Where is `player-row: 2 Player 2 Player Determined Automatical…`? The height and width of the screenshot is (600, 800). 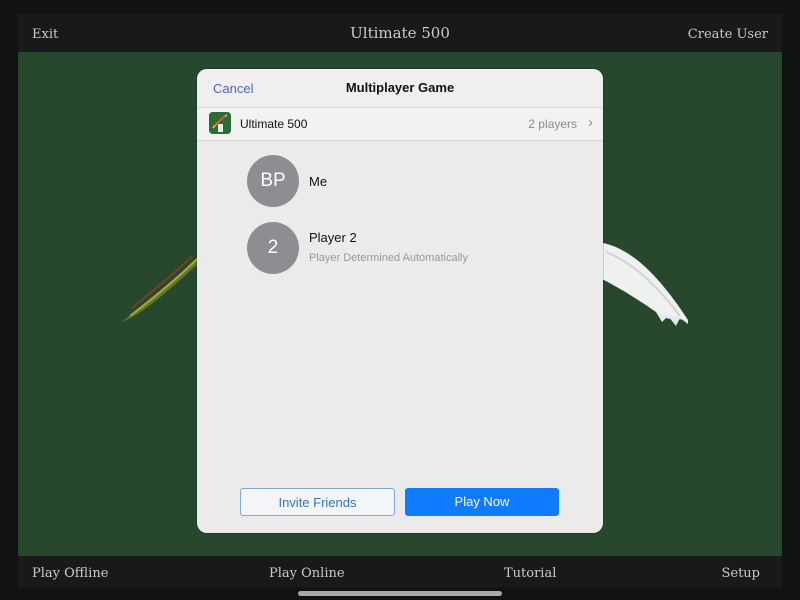 player-row: 2 Player 2 Player Determined Automatical… is located at coordinates (417, 249).